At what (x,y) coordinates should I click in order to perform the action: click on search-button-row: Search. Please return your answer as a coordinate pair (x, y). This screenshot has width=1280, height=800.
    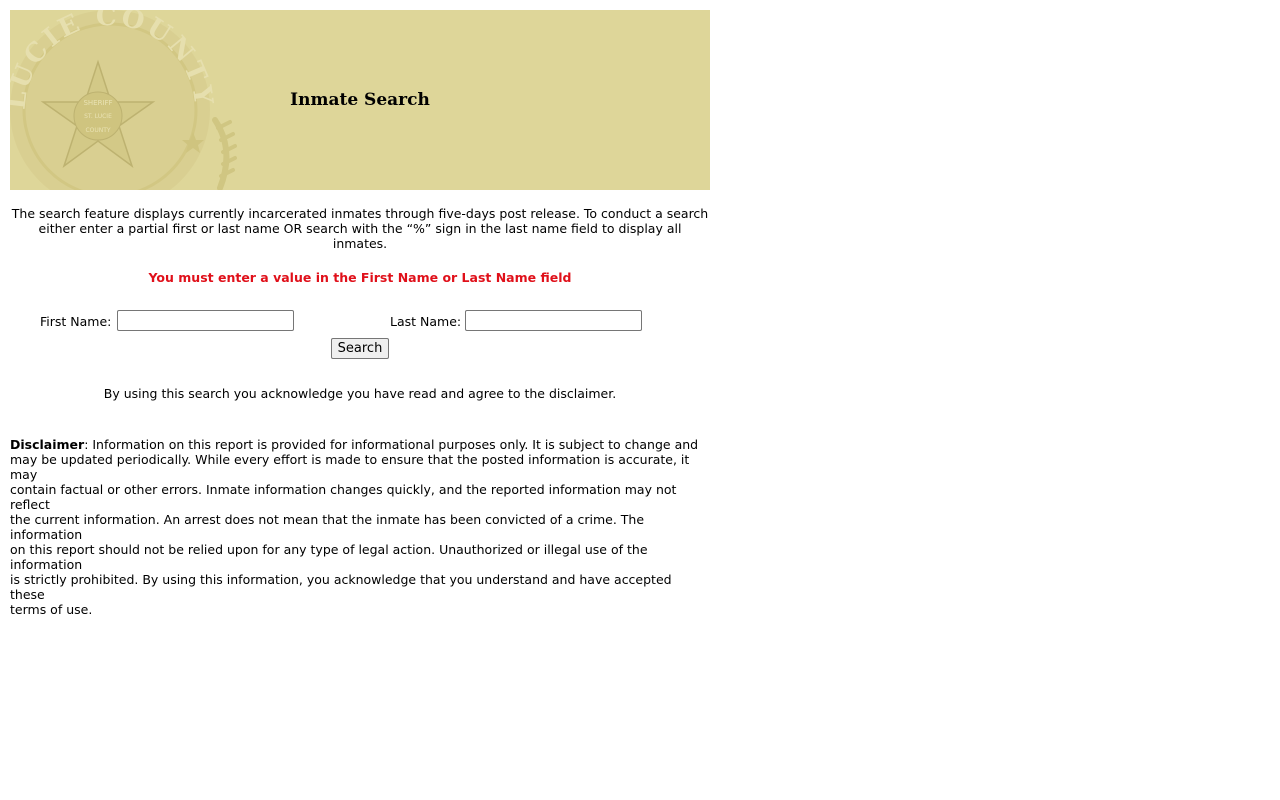
    Looking at the image, I should click on (360, 349).